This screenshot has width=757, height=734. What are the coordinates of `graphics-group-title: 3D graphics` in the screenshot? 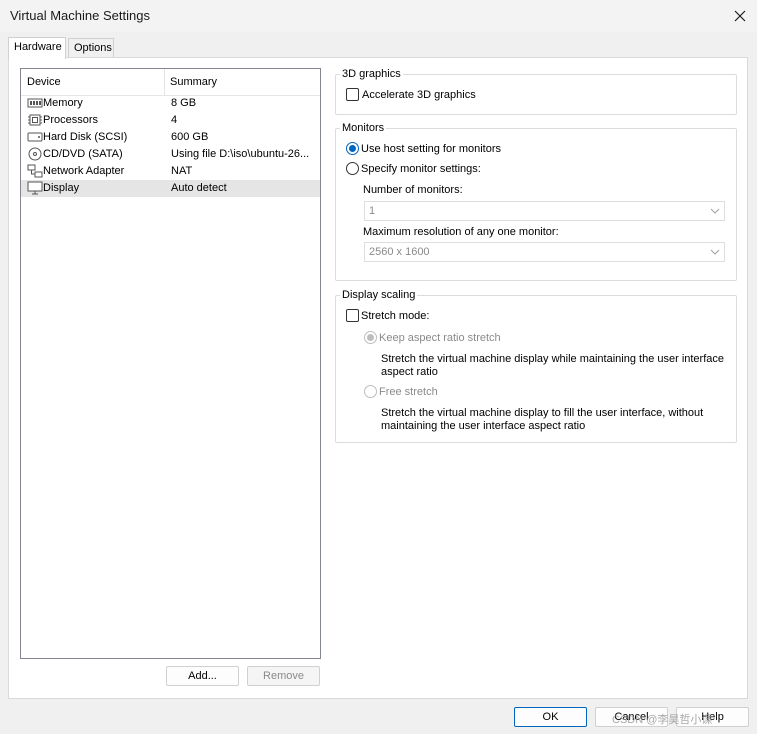 It's located at (371, 74).